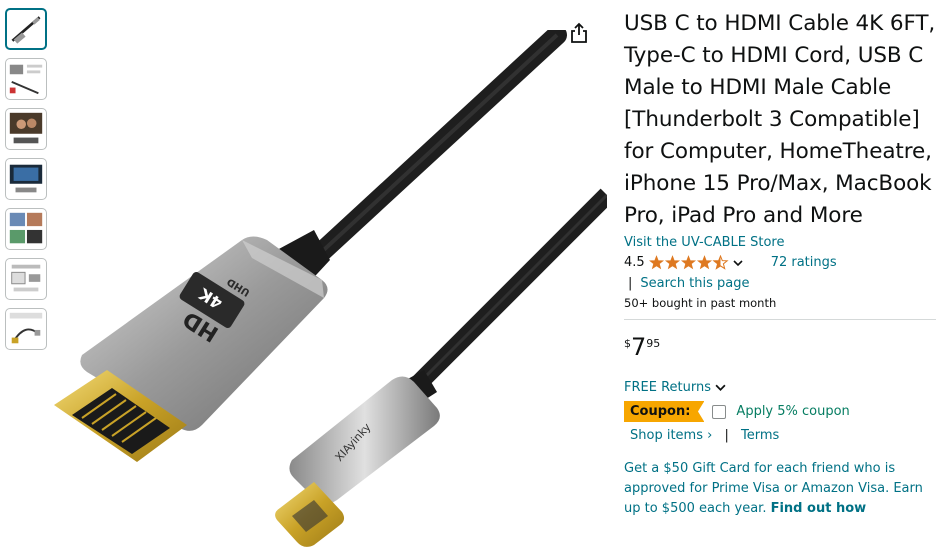  What do you see at coordinates (780, 319) in the screenshot?
I see `divider` at bounding box center [780, 319].